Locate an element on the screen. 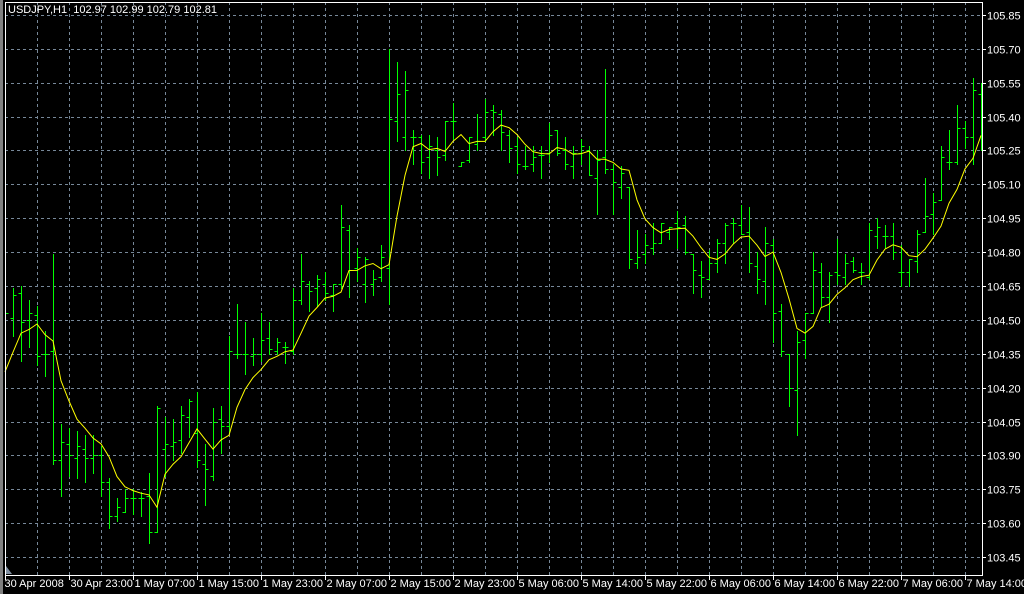 Image resolution: width=1024 pixels, height=594 pixels. time-tick-label: 6 May 22:00 is located at coordinates (869, 584).